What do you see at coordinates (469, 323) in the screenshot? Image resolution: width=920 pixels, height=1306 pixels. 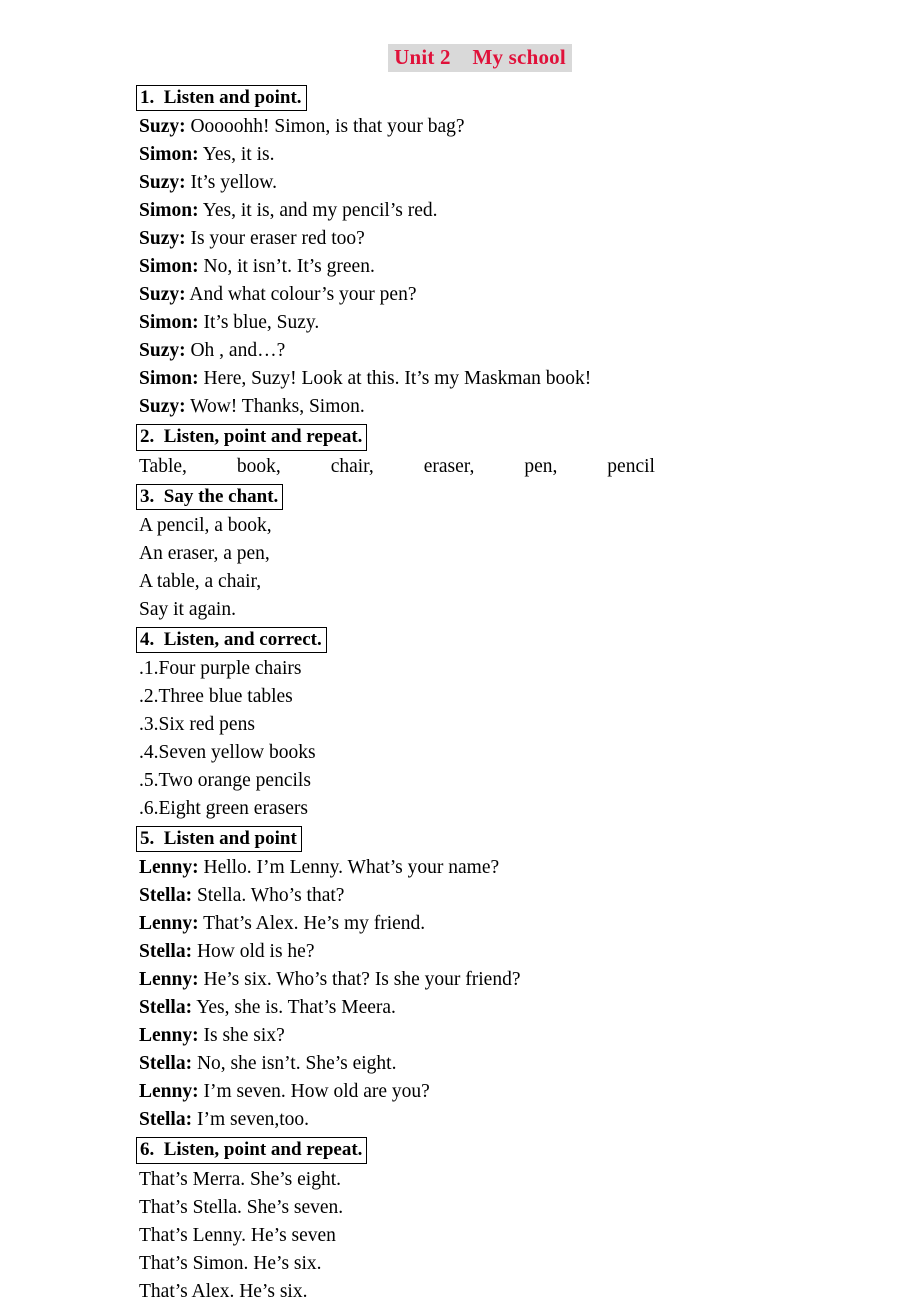 I see `dialogue-line: Simon: It’s blue, Suzy.` at bounding box center [469, 323].